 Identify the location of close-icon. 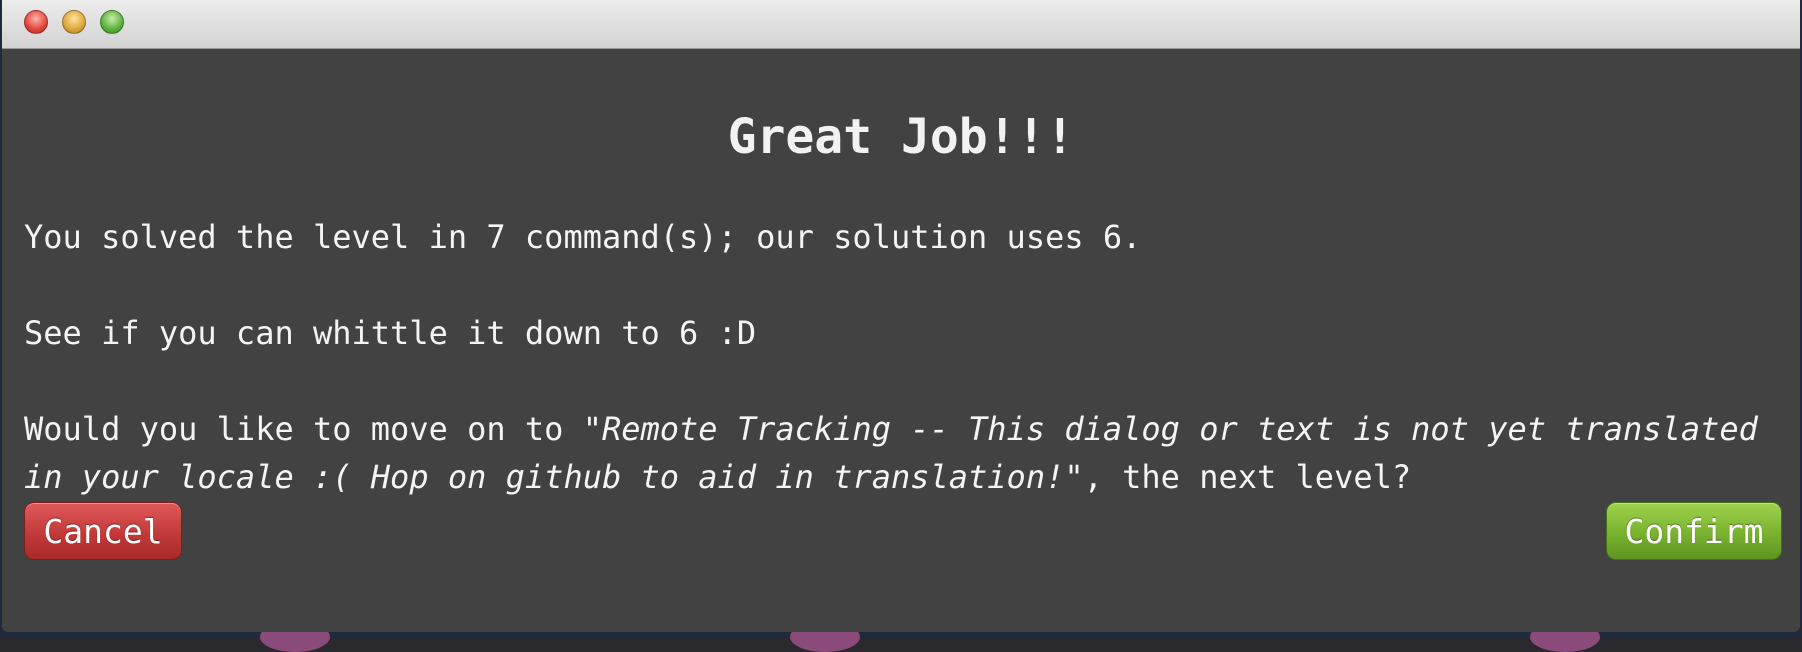
(36, 22).